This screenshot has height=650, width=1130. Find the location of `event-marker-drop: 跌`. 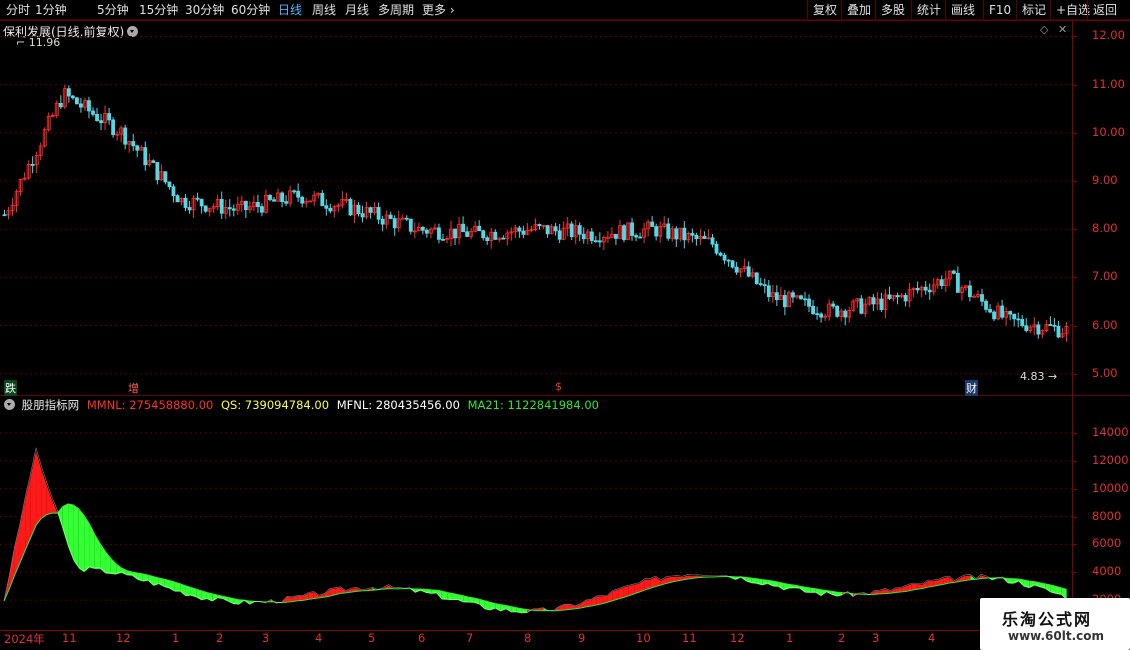

event-marker-drop: 跌 is located at coordinates (10, 388).